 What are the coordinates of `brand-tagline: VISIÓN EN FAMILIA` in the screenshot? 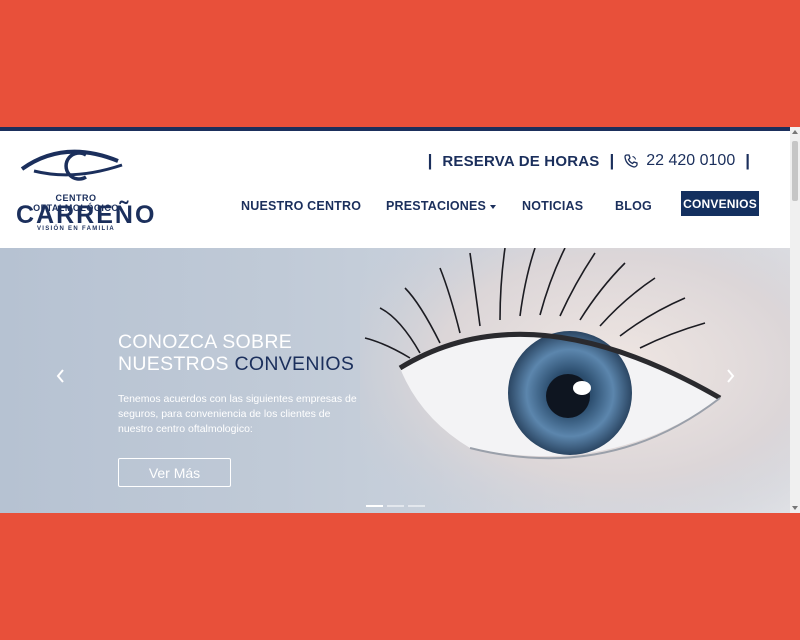 It's located at (76, 229).